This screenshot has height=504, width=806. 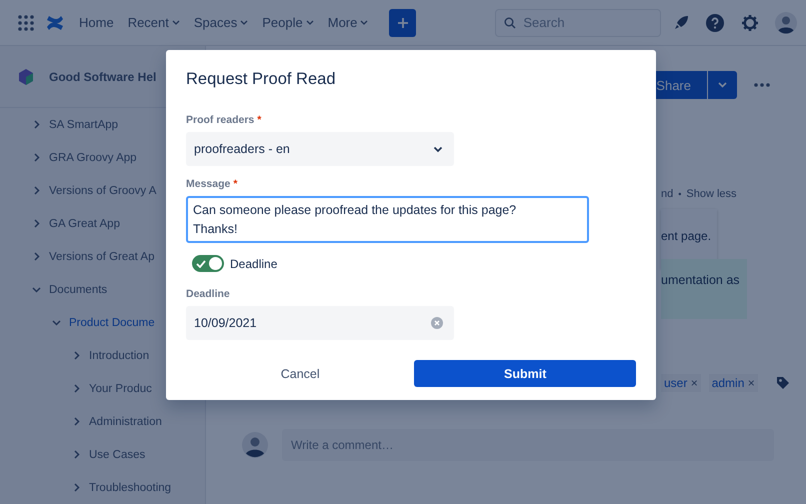 What do you see at coordinates (221, 22) in the screenshot?
I see `nav-menu-item: Spaces` at bounding box center [221, 22].